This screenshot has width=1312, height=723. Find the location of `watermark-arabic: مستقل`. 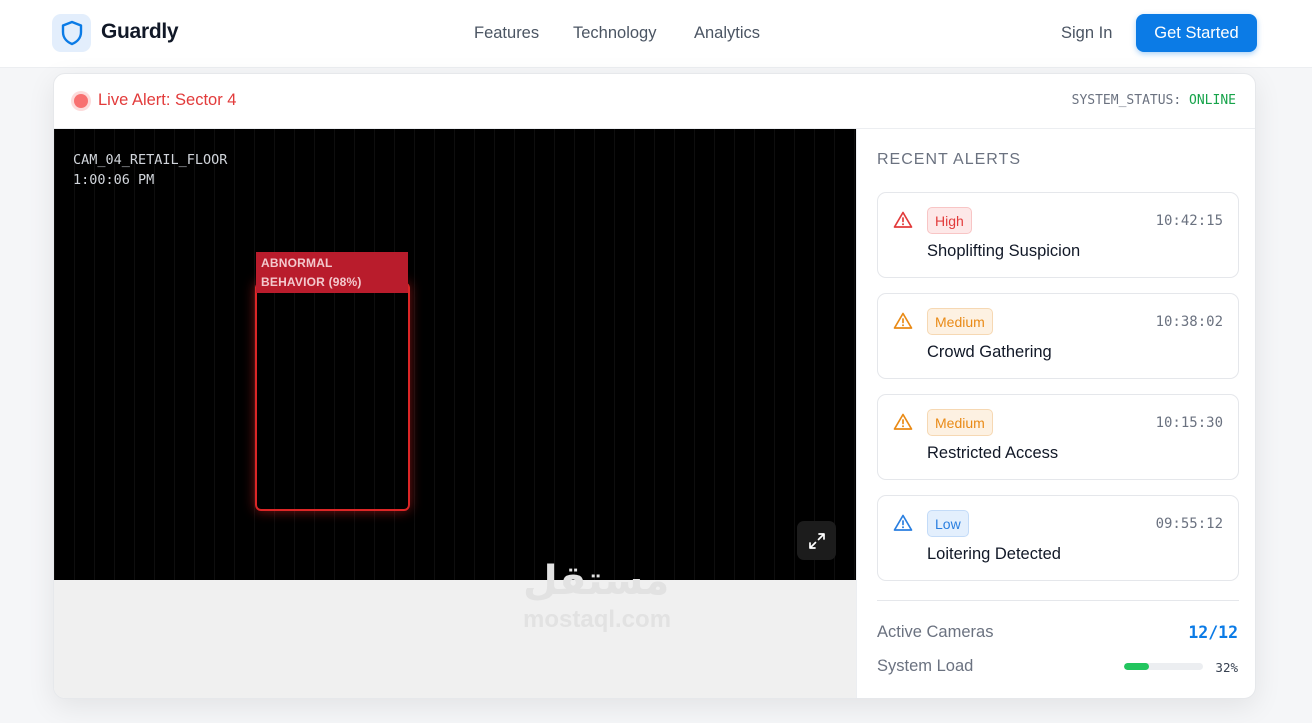

watermark-arabic: مستقل is located at coordinates (596, 581).